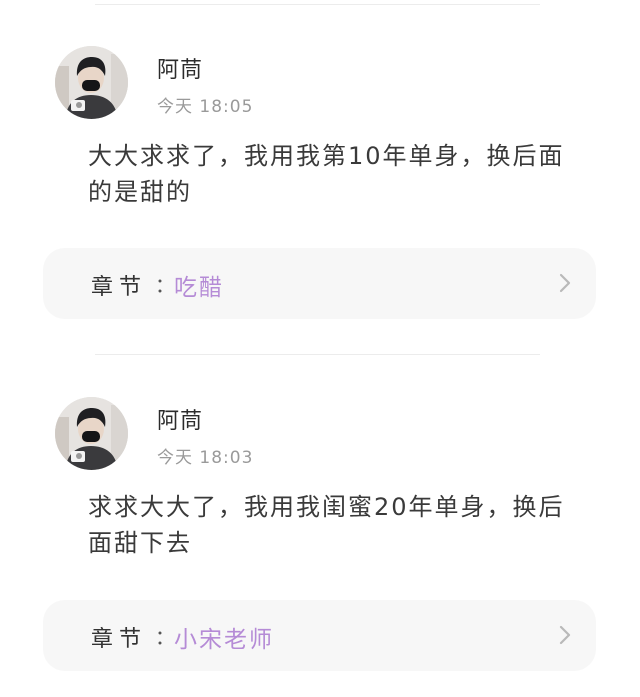 This screenshot has height=697, width=640. I want to click on chapter-name: 吃醋, so click(199, 285).